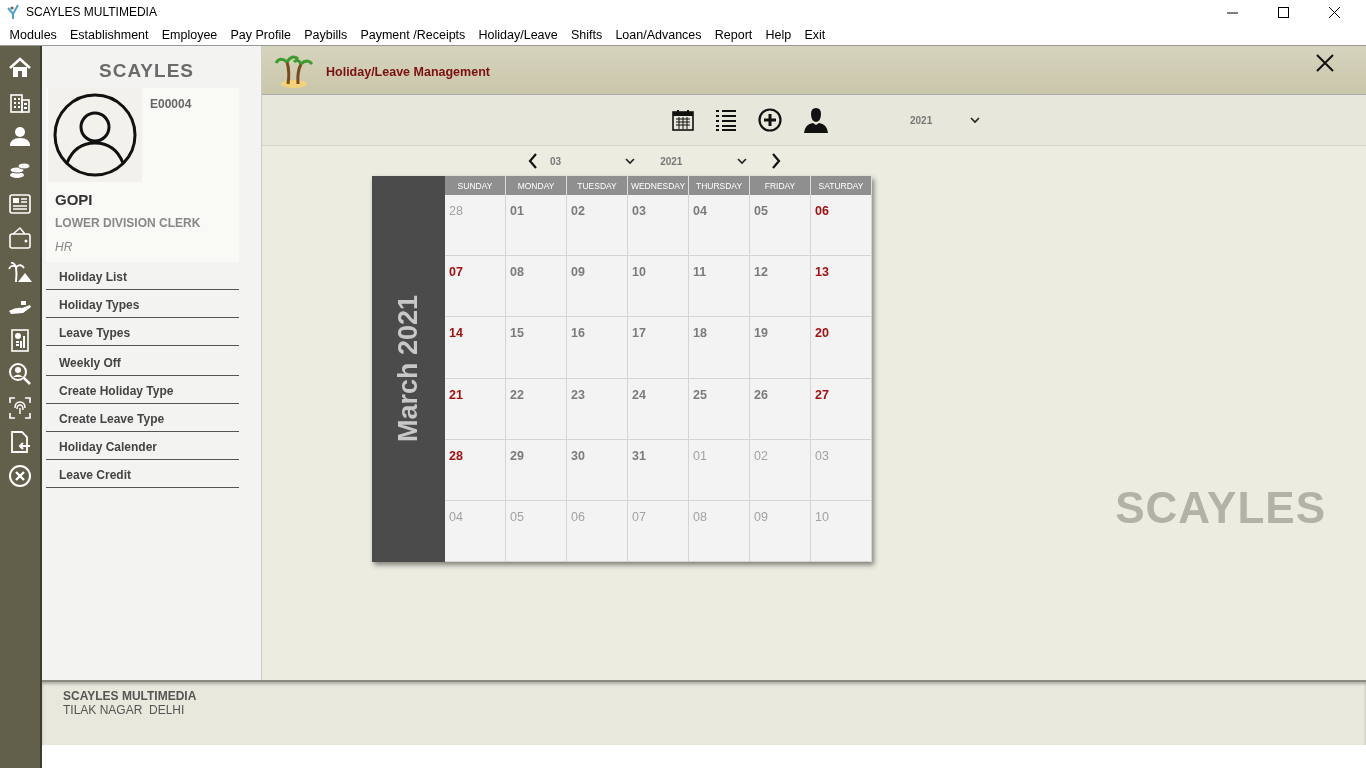 This screenshot has height=768, width=1366. Describe the element at coordinates (578, 333) in the screenshot. I see `day-number: 16` at that location.